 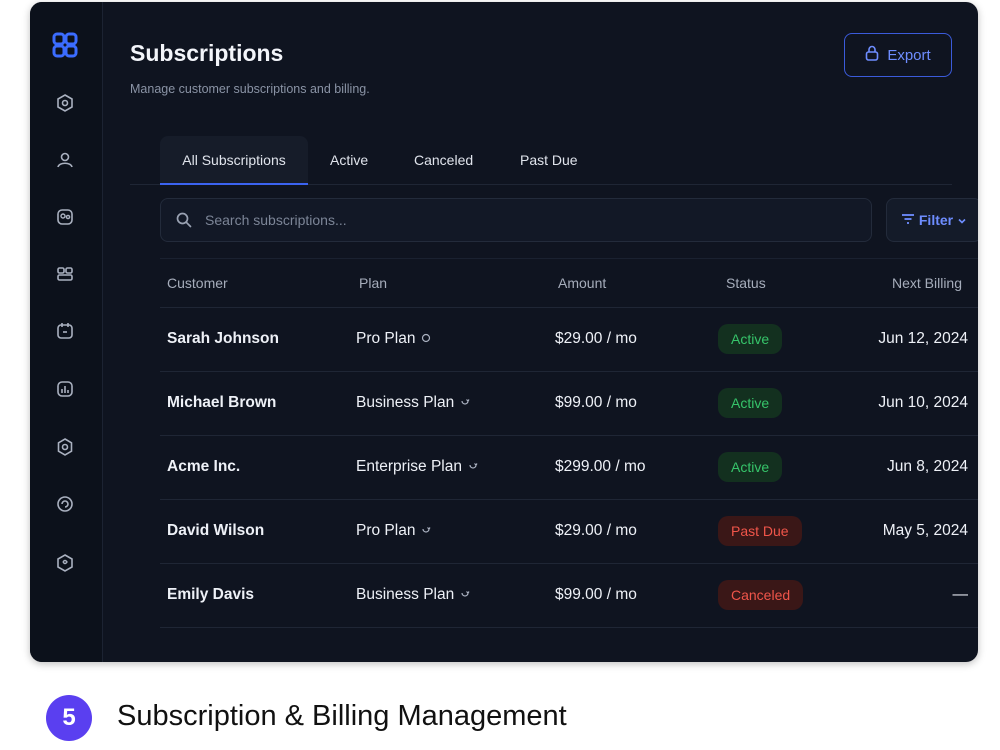 What do you see at coordinates (923, 402) in the screenshot?
I see `next-billing-date: Jun 10, 2024` at bounding box center [923, 402].